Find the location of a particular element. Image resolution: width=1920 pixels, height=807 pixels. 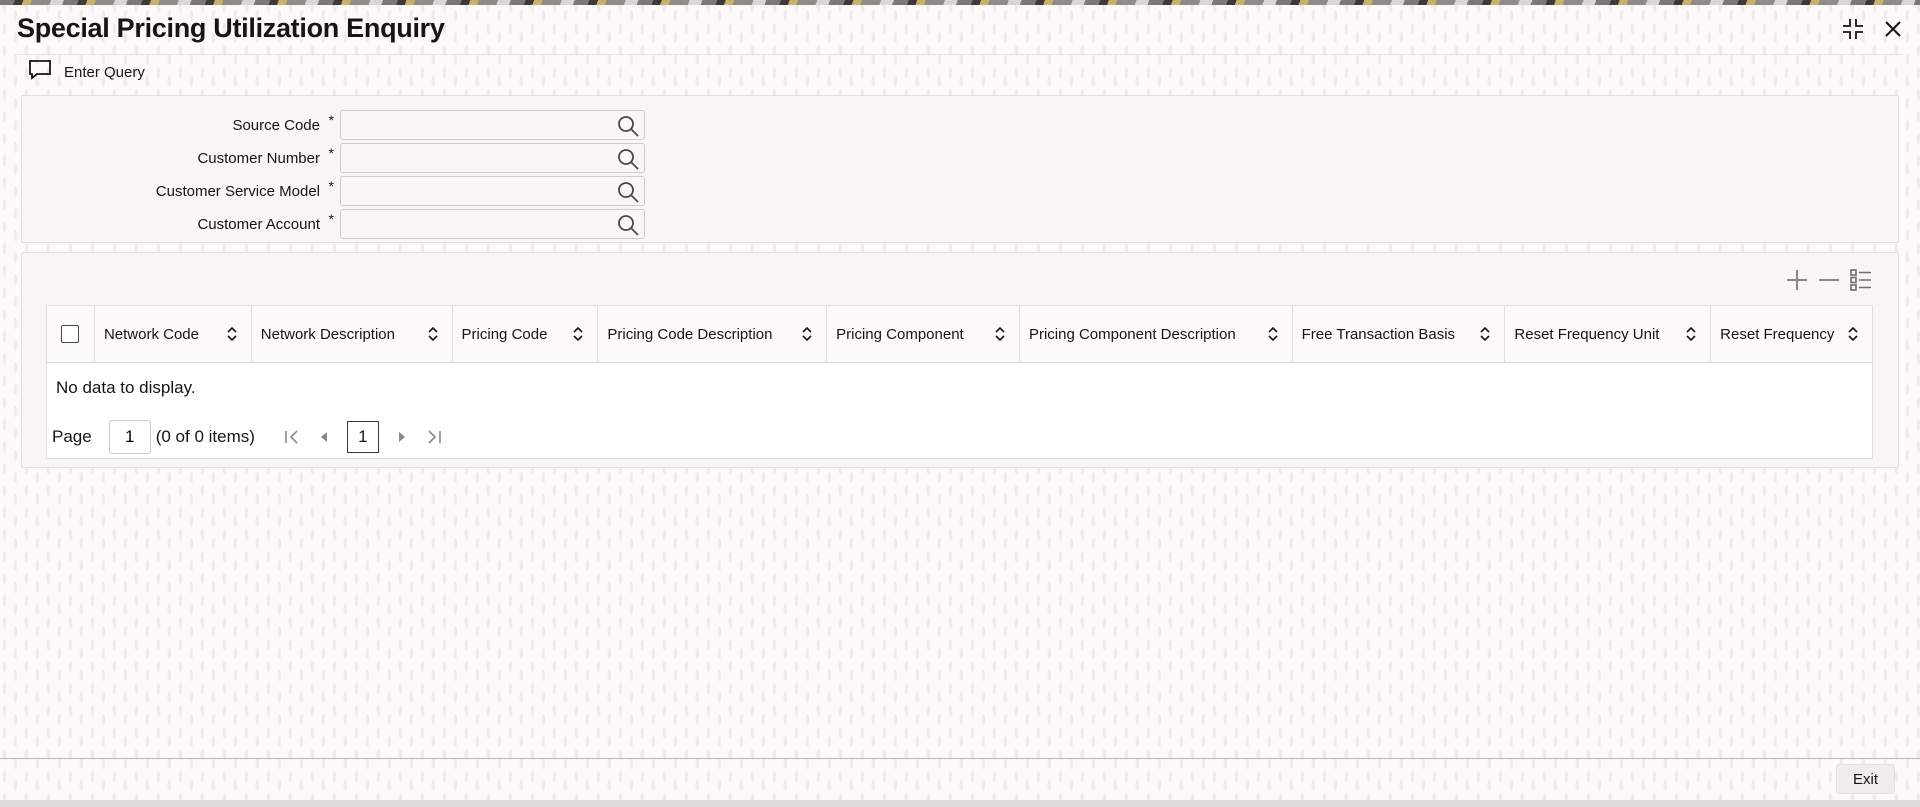

window-controls is located at coordinates (1873, 29).